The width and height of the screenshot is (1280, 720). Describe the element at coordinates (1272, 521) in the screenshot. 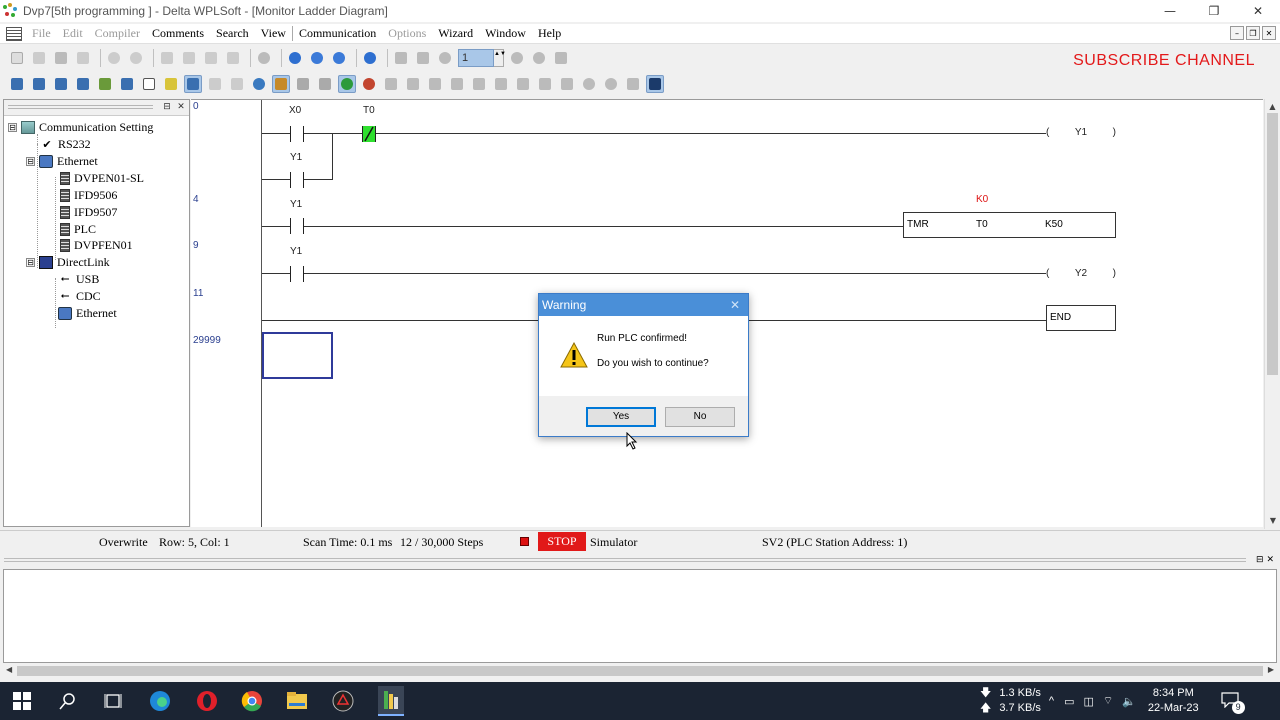

I see `scroll-down-icon: ▼` at that location.